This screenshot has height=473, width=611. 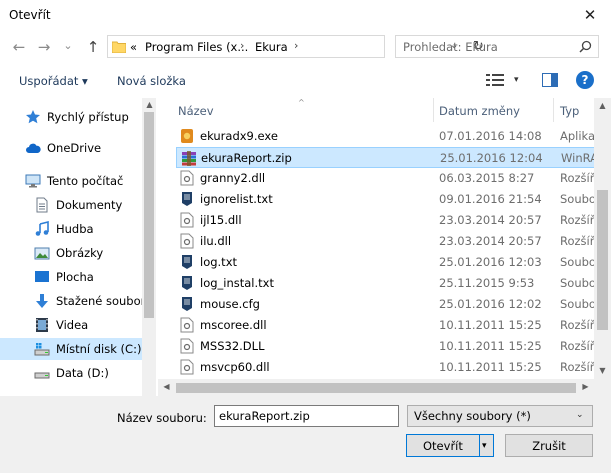 What do you see at coordinates (93, 47) in the screenshot?
I see `up-button: ↑` at bounding box center [93, 47].